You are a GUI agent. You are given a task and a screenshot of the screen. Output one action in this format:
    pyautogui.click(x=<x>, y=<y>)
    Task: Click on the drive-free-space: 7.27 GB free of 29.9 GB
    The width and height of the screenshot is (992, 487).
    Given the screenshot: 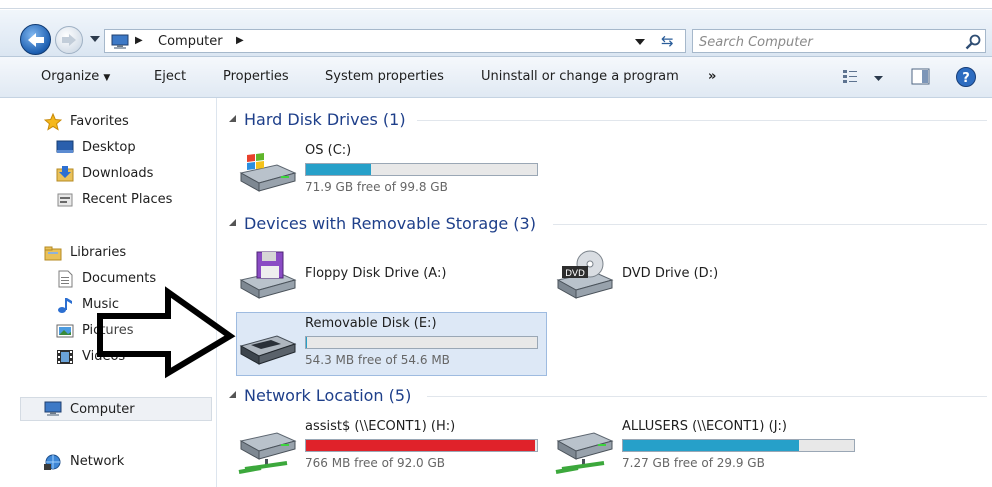 What is the action you would take?
    pyautogui.click(x=693, y=463)
    